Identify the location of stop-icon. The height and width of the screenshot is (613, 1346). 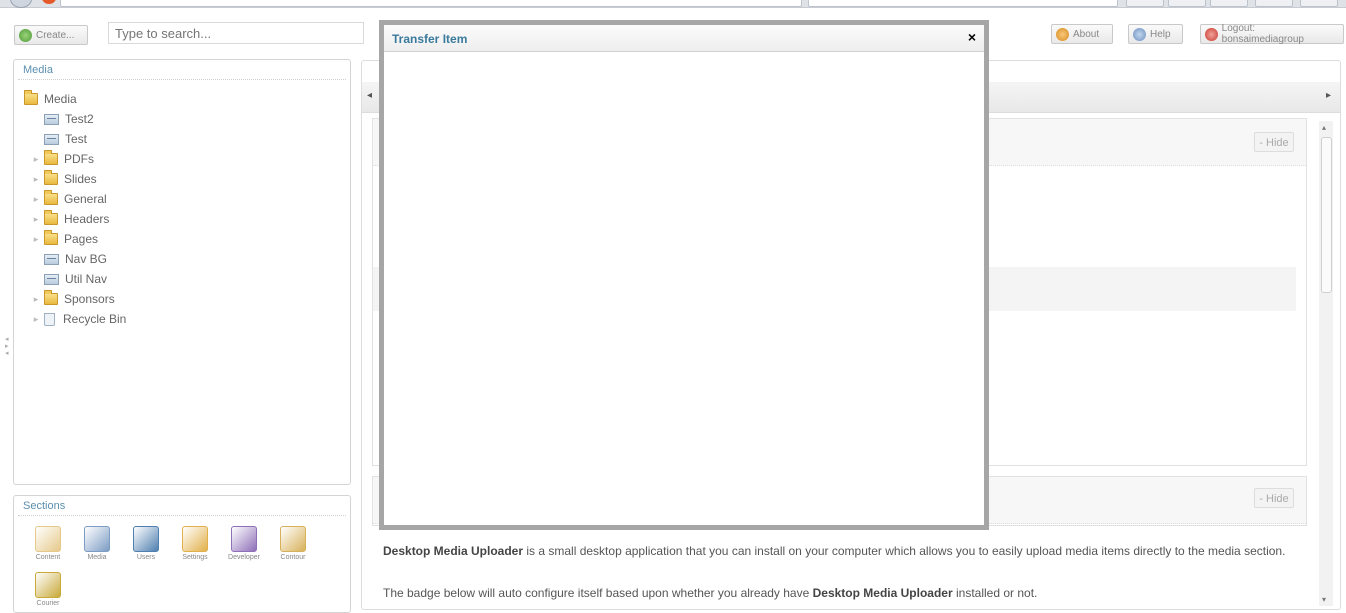
(49, 2).